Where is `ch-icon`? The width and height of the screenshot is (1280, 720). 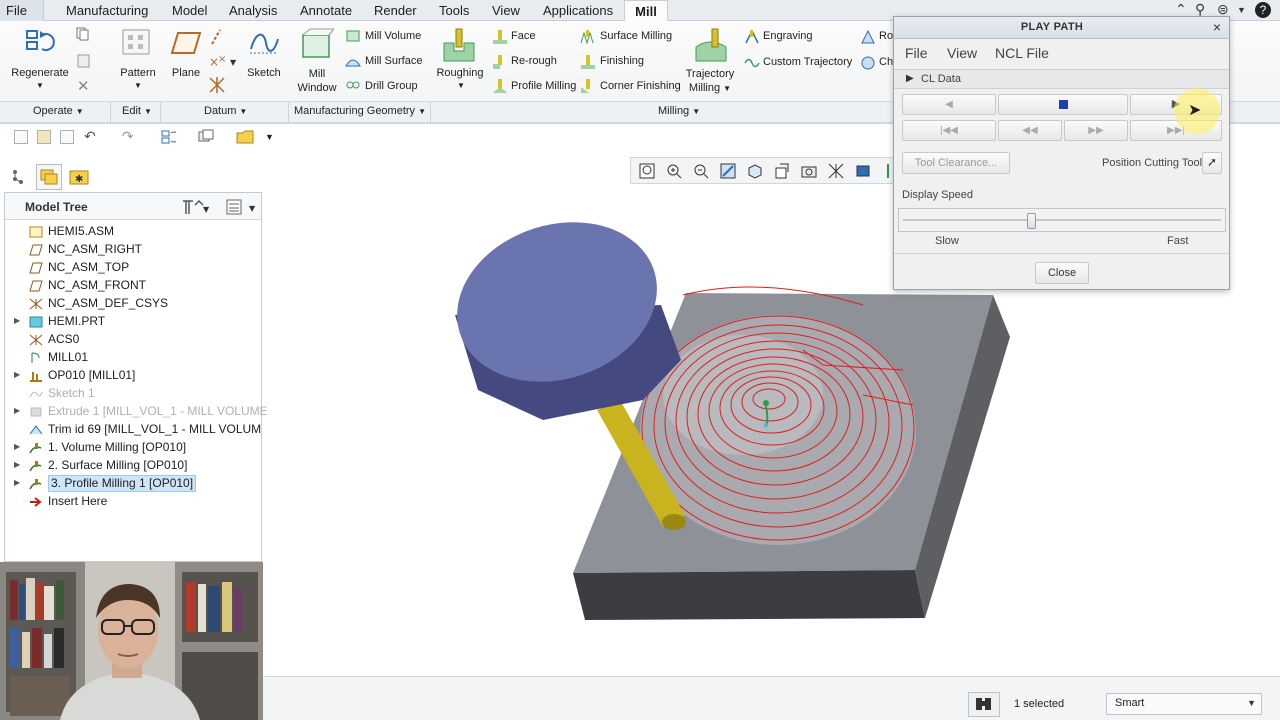 ch-icon is located at coordinates (868, 64).